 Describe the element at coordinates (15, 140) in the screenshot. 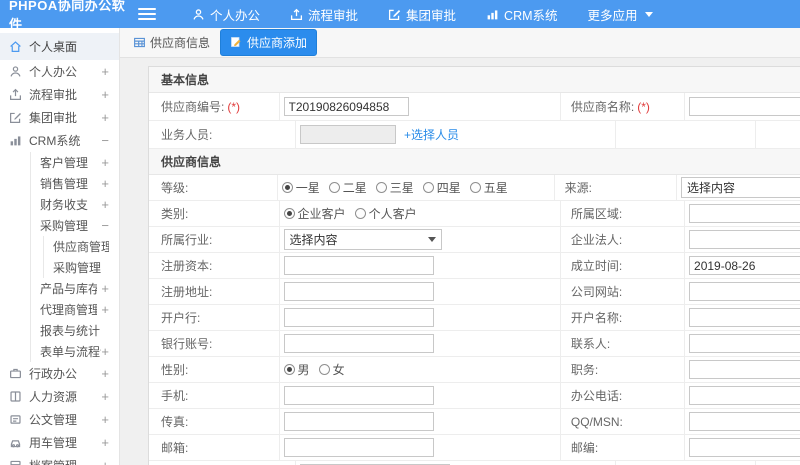

I see `chart-icon` at that location.